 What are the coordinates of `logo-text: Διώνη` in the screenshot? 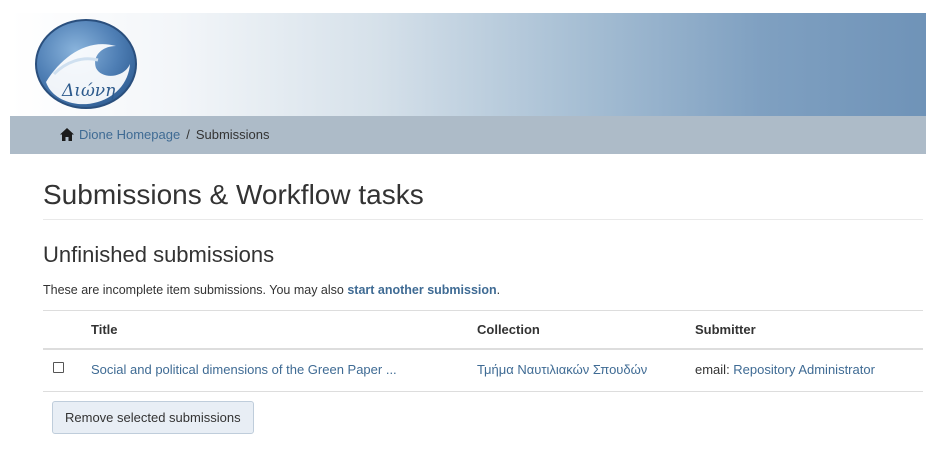 It's located at (88, 91).